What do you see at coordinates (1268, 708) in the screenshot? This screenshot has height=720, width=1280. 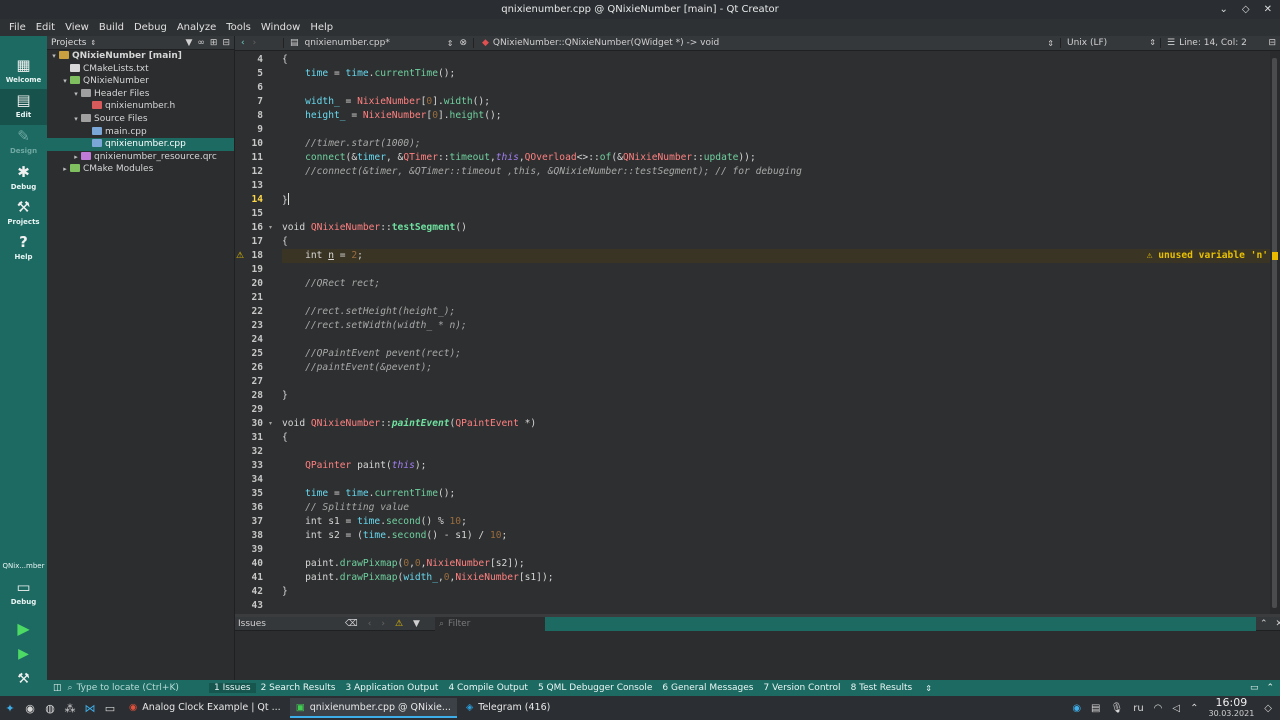 I see `show-desktop-icon: ◇` at bounding box center [1268, 708].